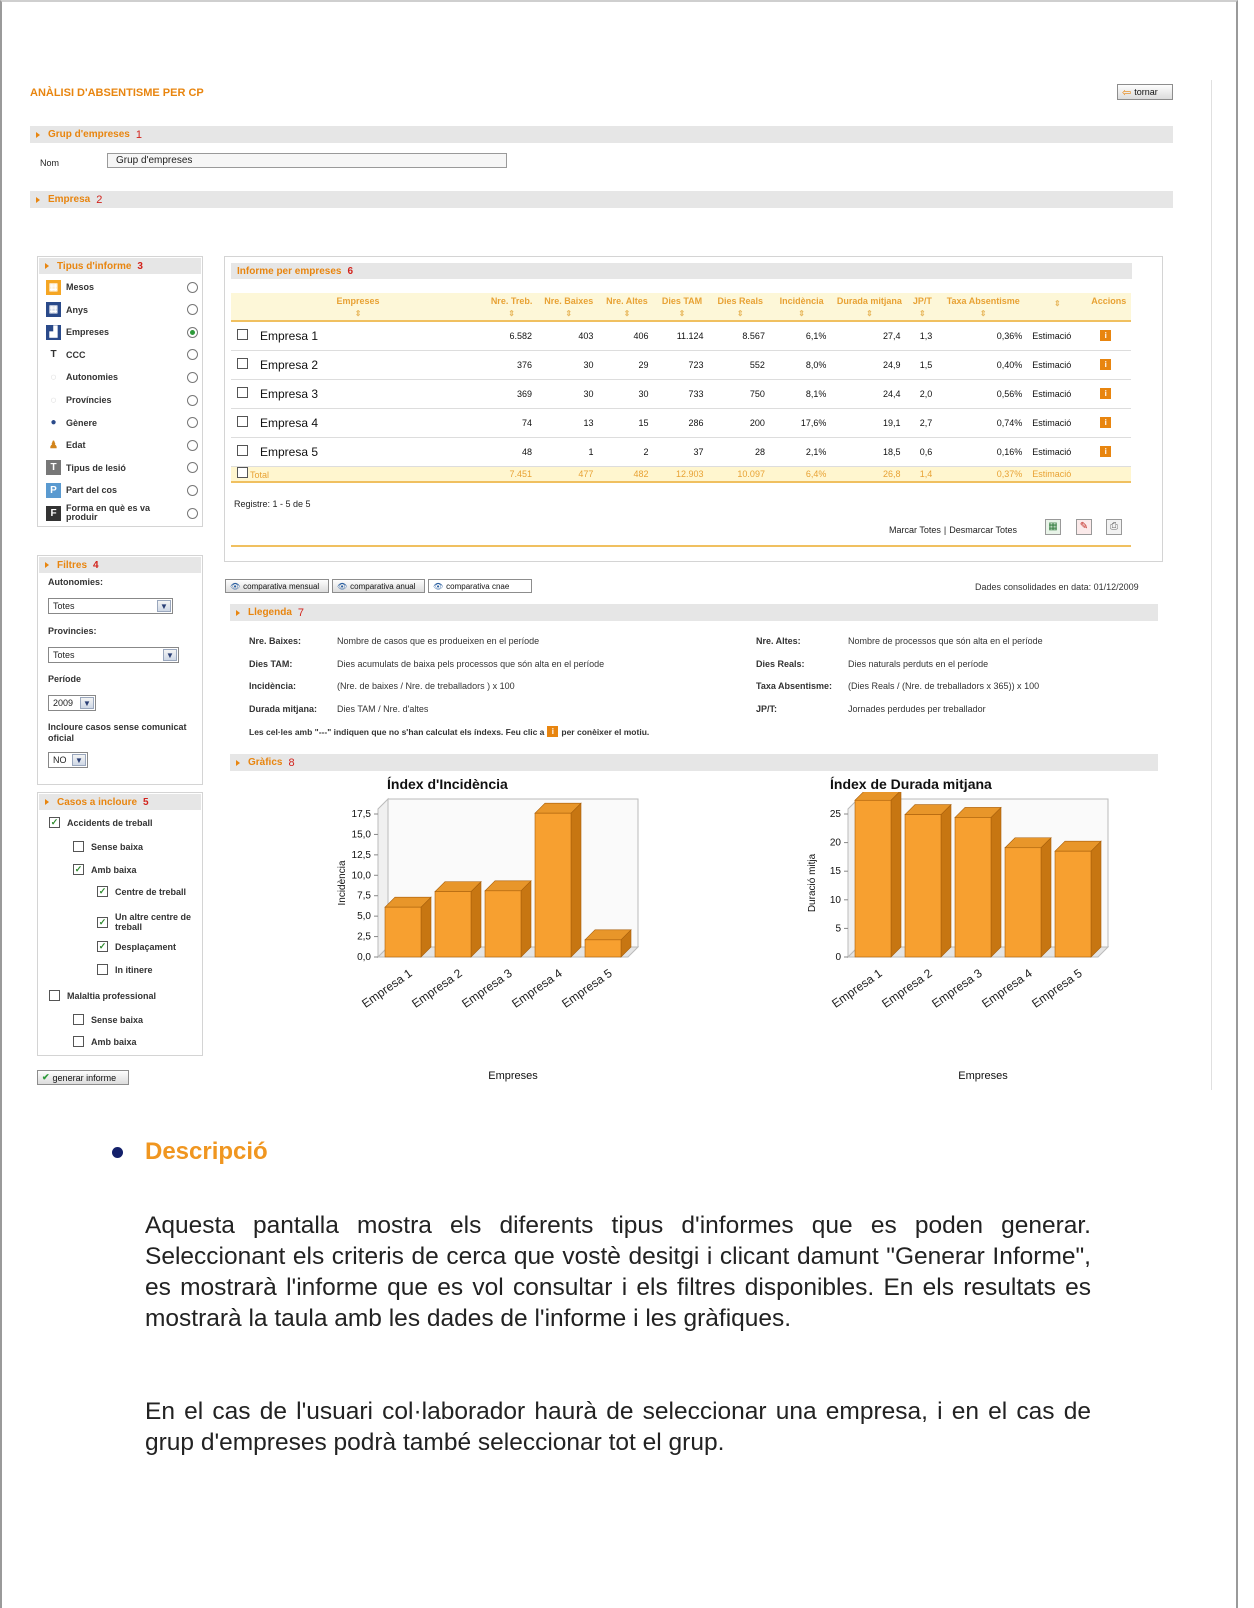 The image size is (1254, 1608). Describe the element at coordinates (576, 880) in the screenshot. I see `bar-side` at that location.